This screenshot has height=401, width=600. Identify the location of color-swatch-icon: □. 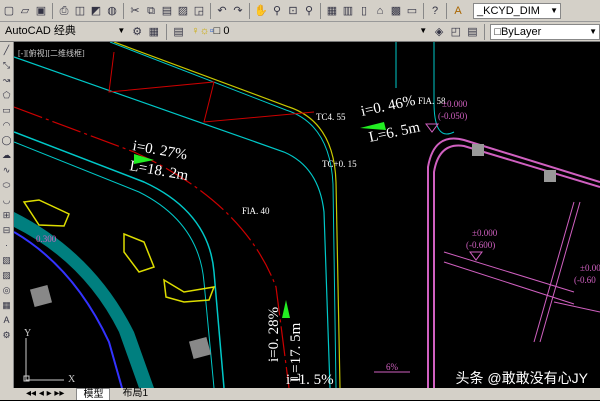
(217, 30).